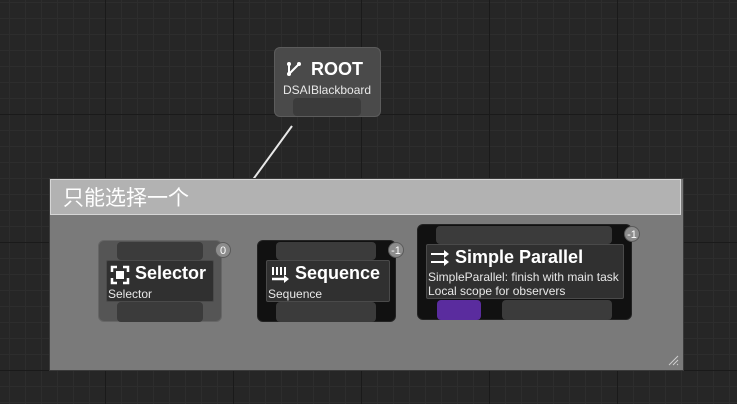 The image size is (737, 404). I want to click on root-title: ROOT, so click(337, 69).